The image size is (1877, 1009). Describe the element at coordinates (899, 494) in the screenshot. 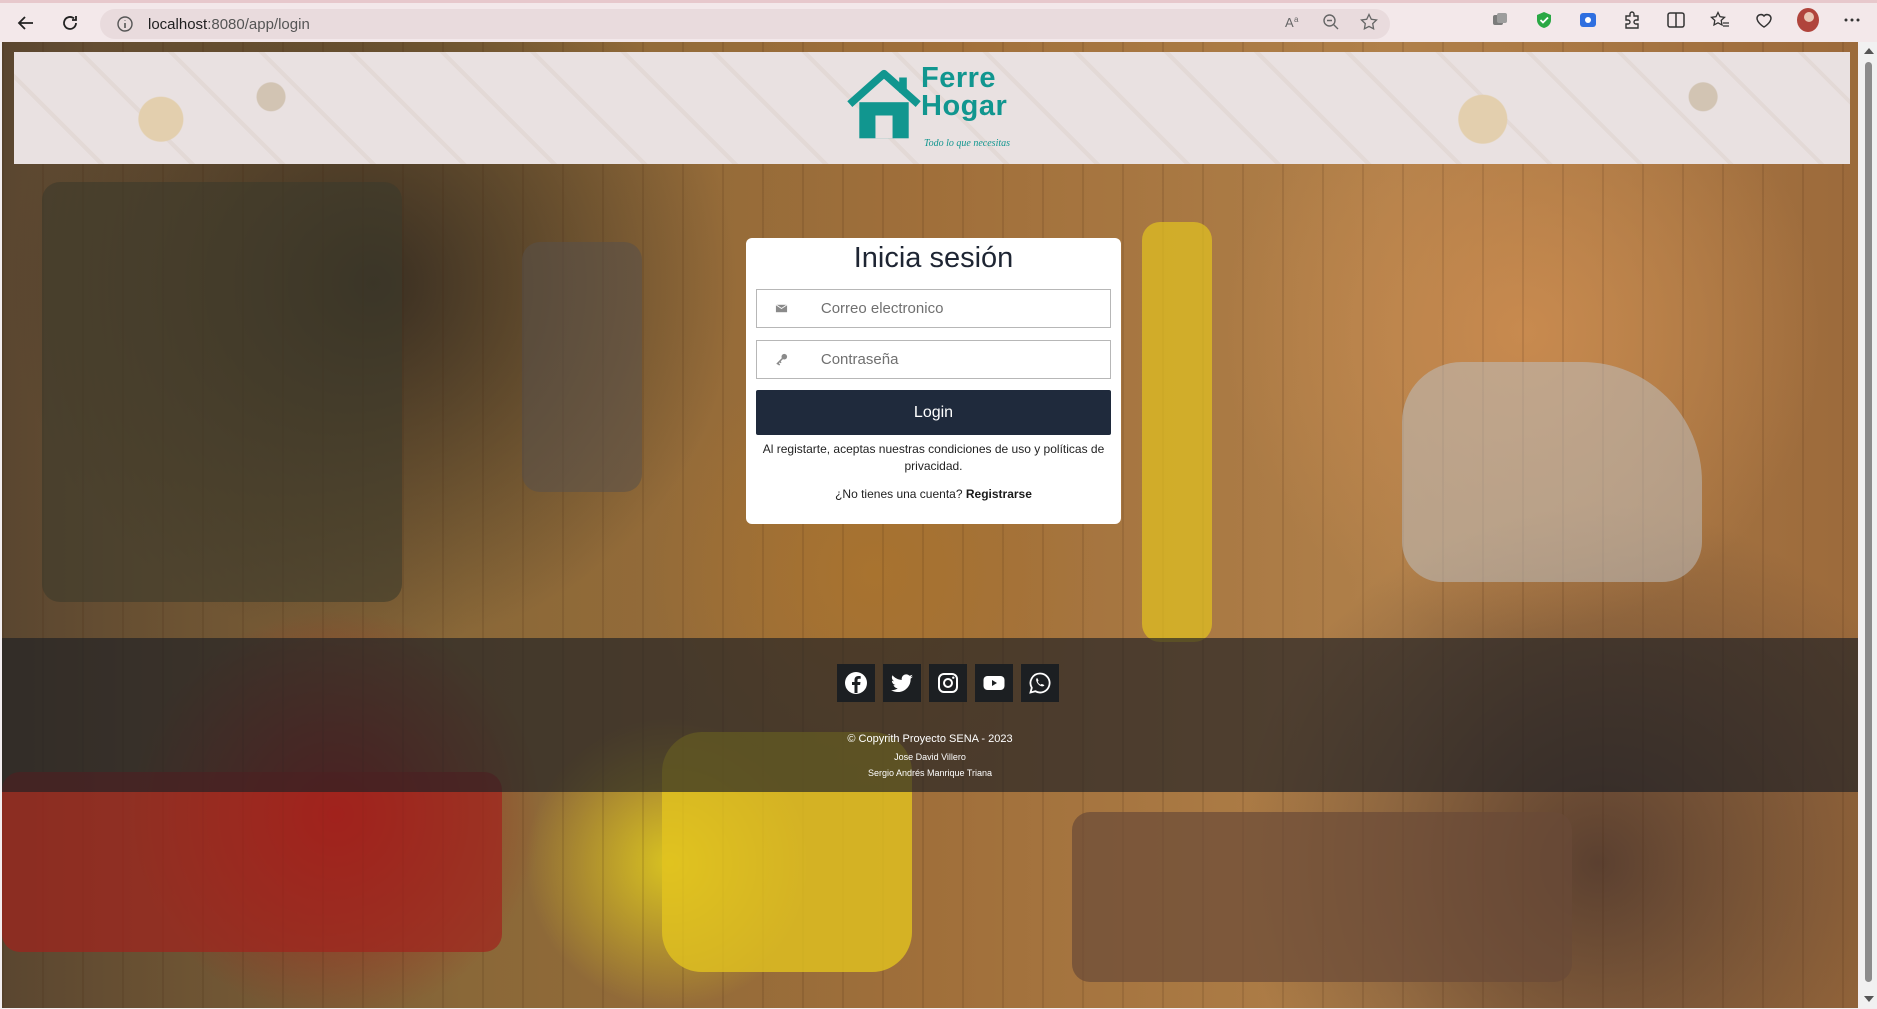

I see `no-account-text: ¿No tienes una cuenta?` at that location.